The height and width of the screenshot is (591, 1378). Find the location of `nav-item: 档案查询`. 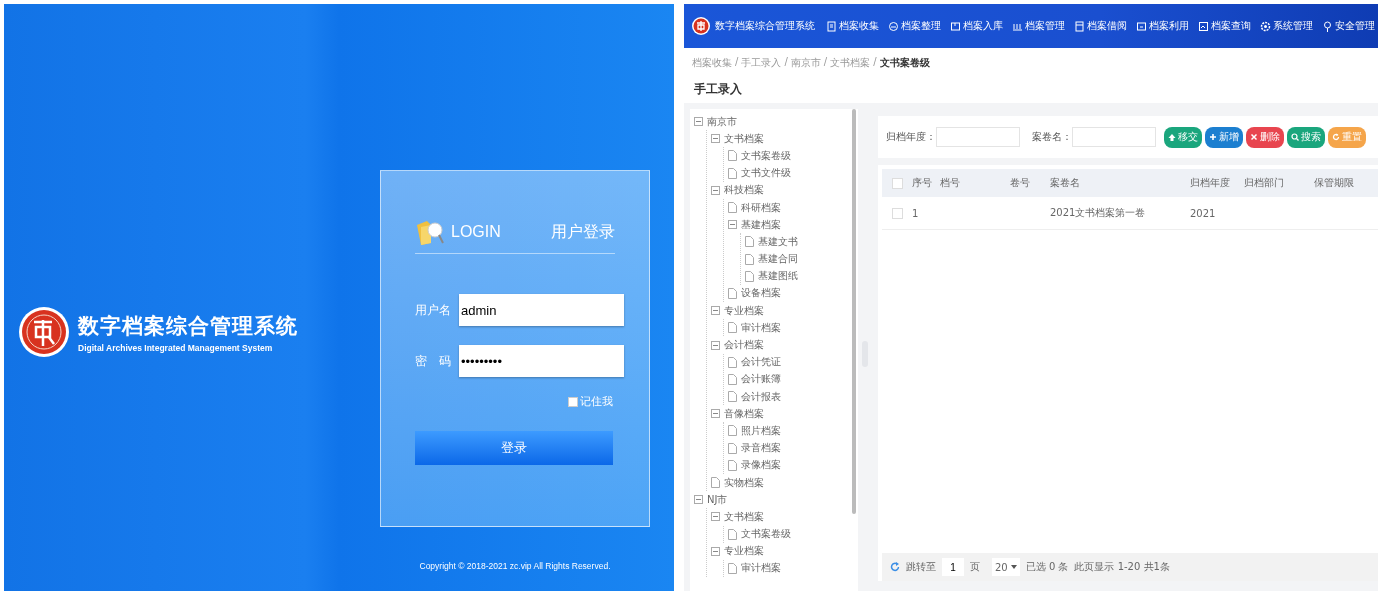

nav-item: 档案查询 is located at coordinates (1224, 26).